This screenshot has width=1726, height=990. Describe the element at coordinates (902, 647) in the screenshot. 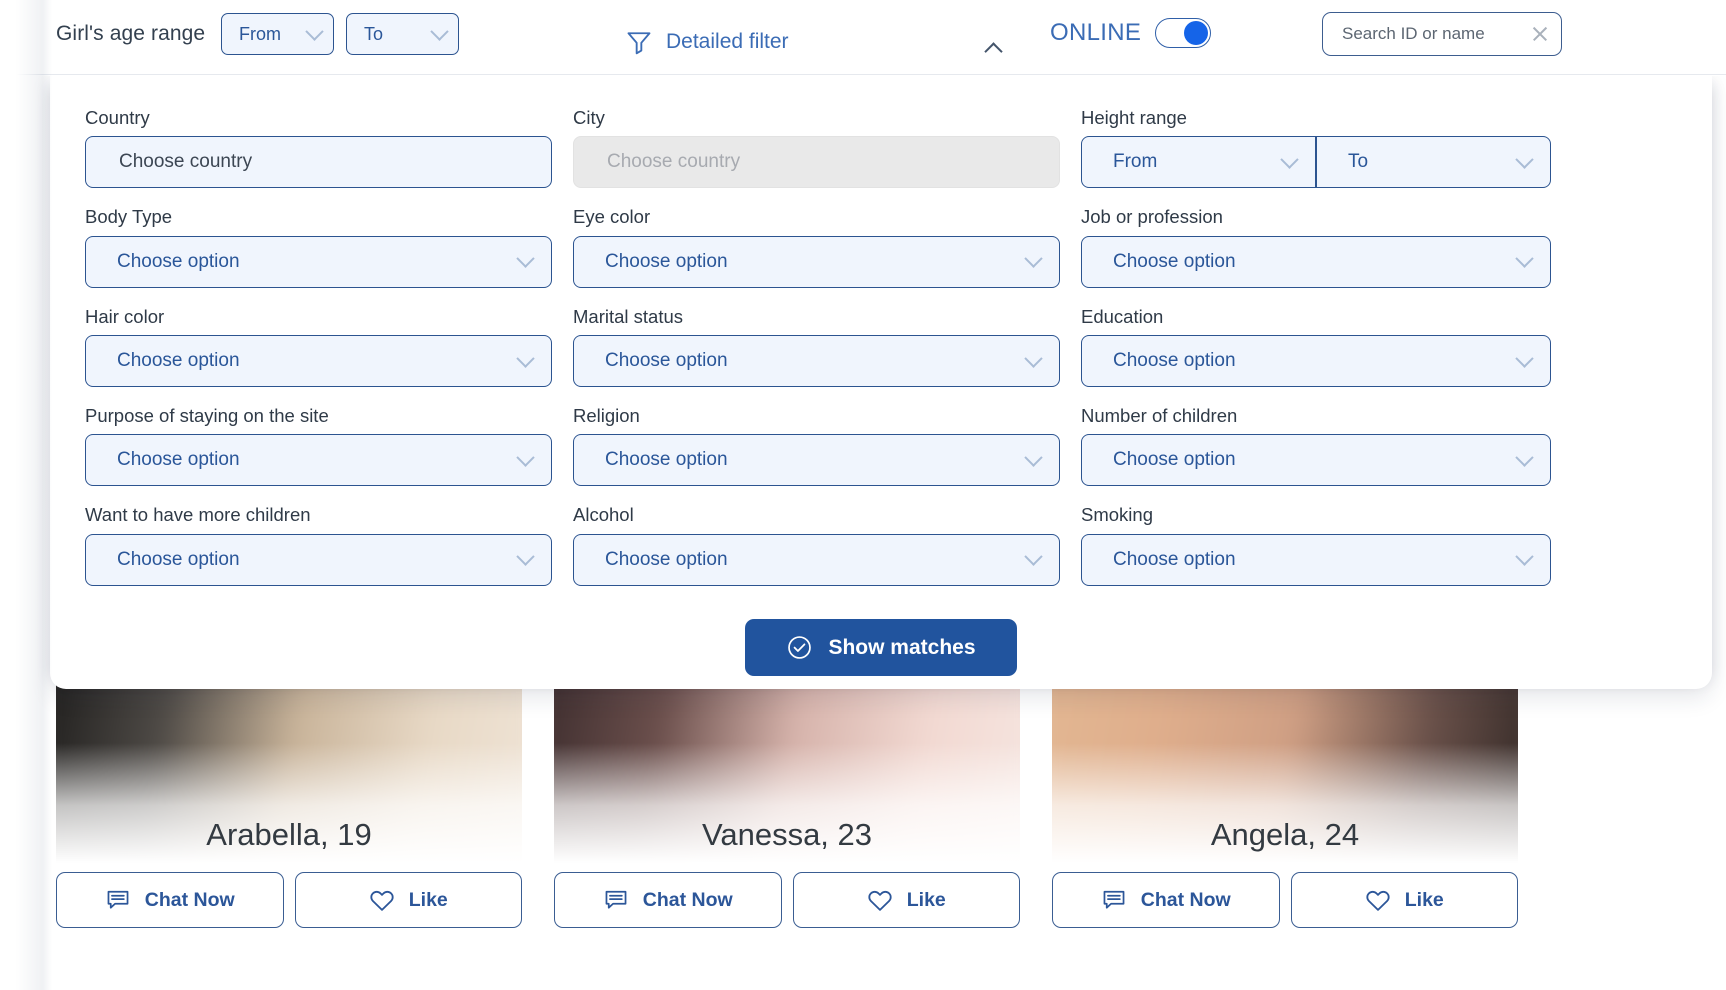

I see `show-matches-label: Show matches` at that location.